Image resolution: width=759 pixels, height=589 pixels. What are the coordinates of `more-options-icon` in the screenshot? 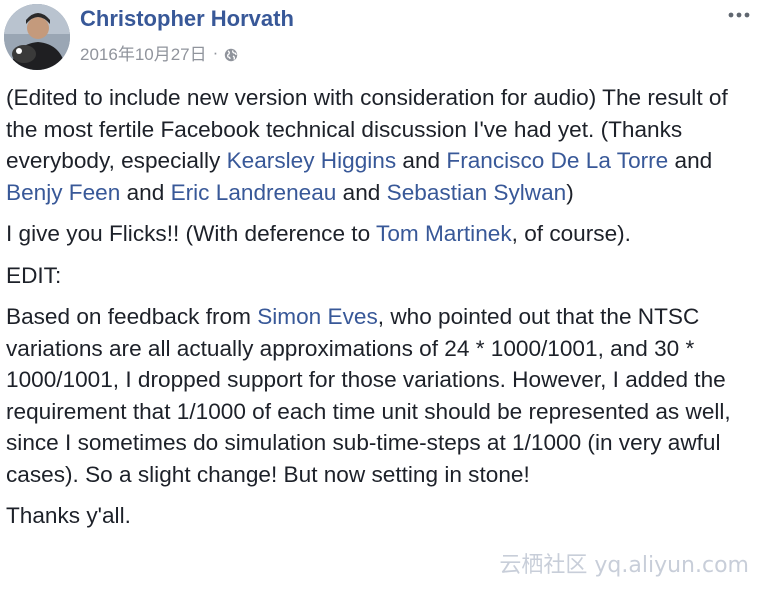 It's located at (739, 15).